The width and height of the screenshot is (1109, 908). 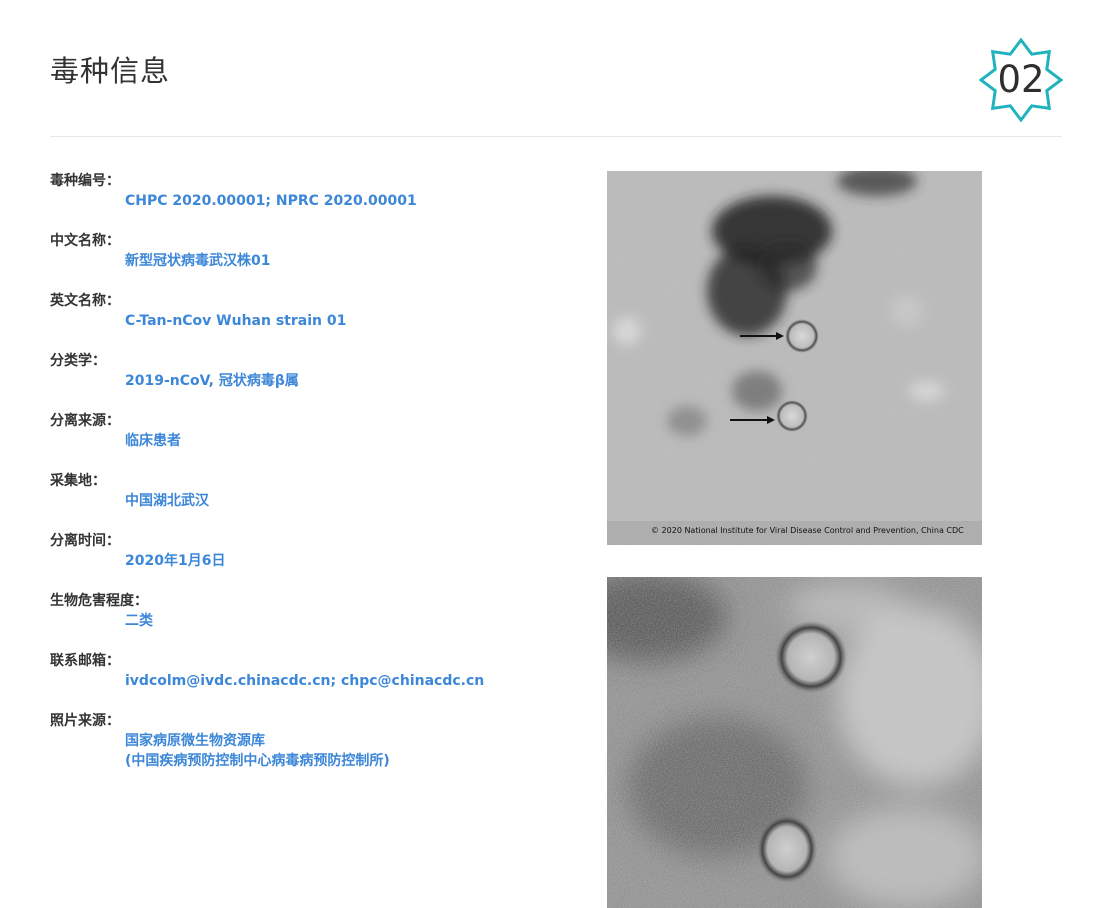 I want to click on header-divider, so click(x=556, y=136).